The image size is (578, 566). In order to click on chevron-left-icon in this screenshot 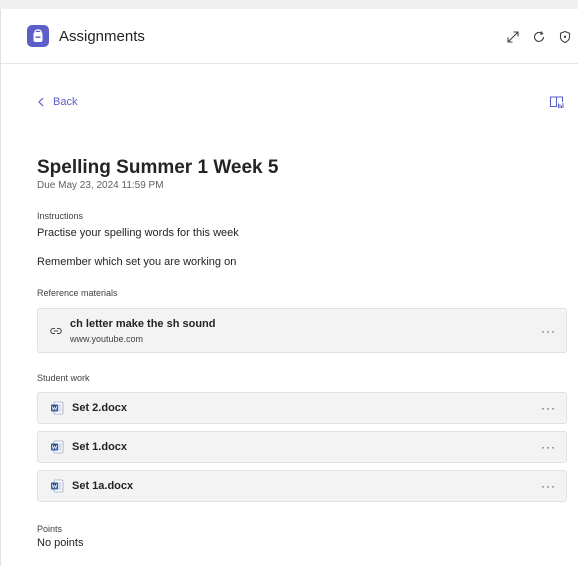, I will do `click(41, 102)`.